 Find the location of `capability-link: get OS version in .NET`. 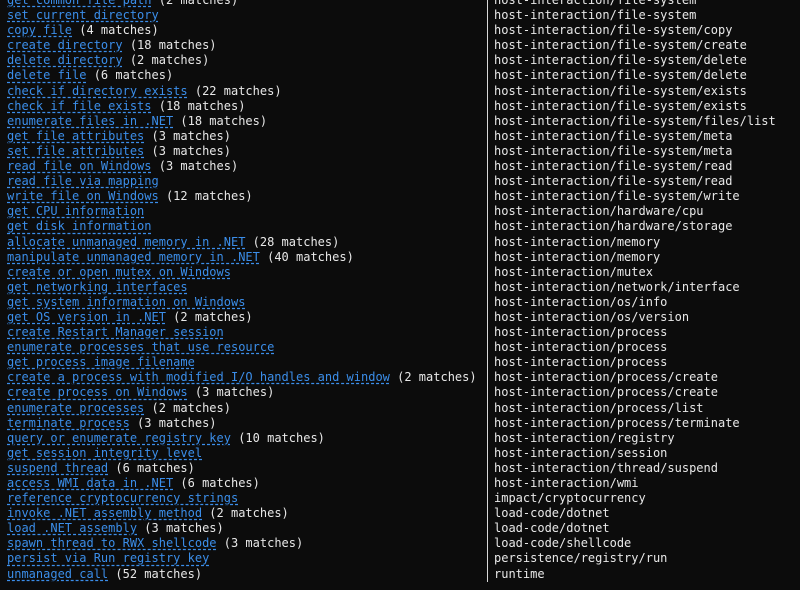

capability-link: get OS version in .NET is located at coordinates (86, 317).